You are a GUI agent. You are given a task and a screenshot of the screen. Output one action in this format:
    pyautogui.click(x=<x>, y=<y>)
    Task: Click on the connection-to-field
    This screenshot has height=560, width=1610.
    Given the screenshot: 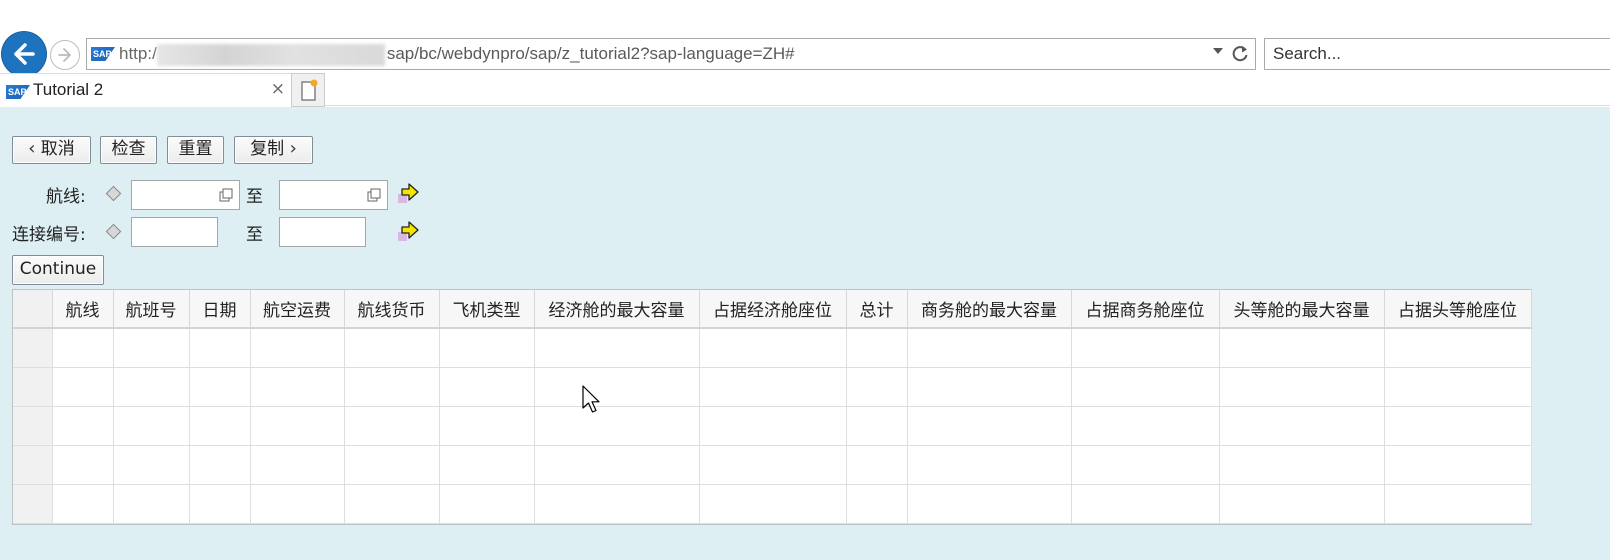 What is the action you would take?
    pyautogui.click(x=322, y=232)
    